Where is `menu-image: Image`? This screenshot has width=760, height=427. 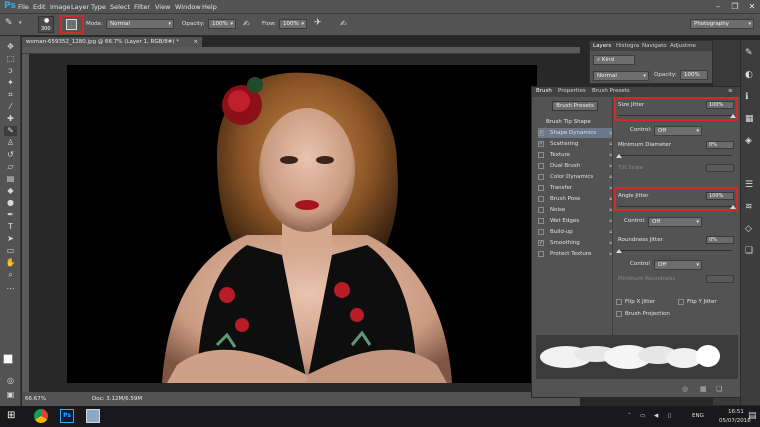 menu-image: Image is located at coordinates (60, 7).